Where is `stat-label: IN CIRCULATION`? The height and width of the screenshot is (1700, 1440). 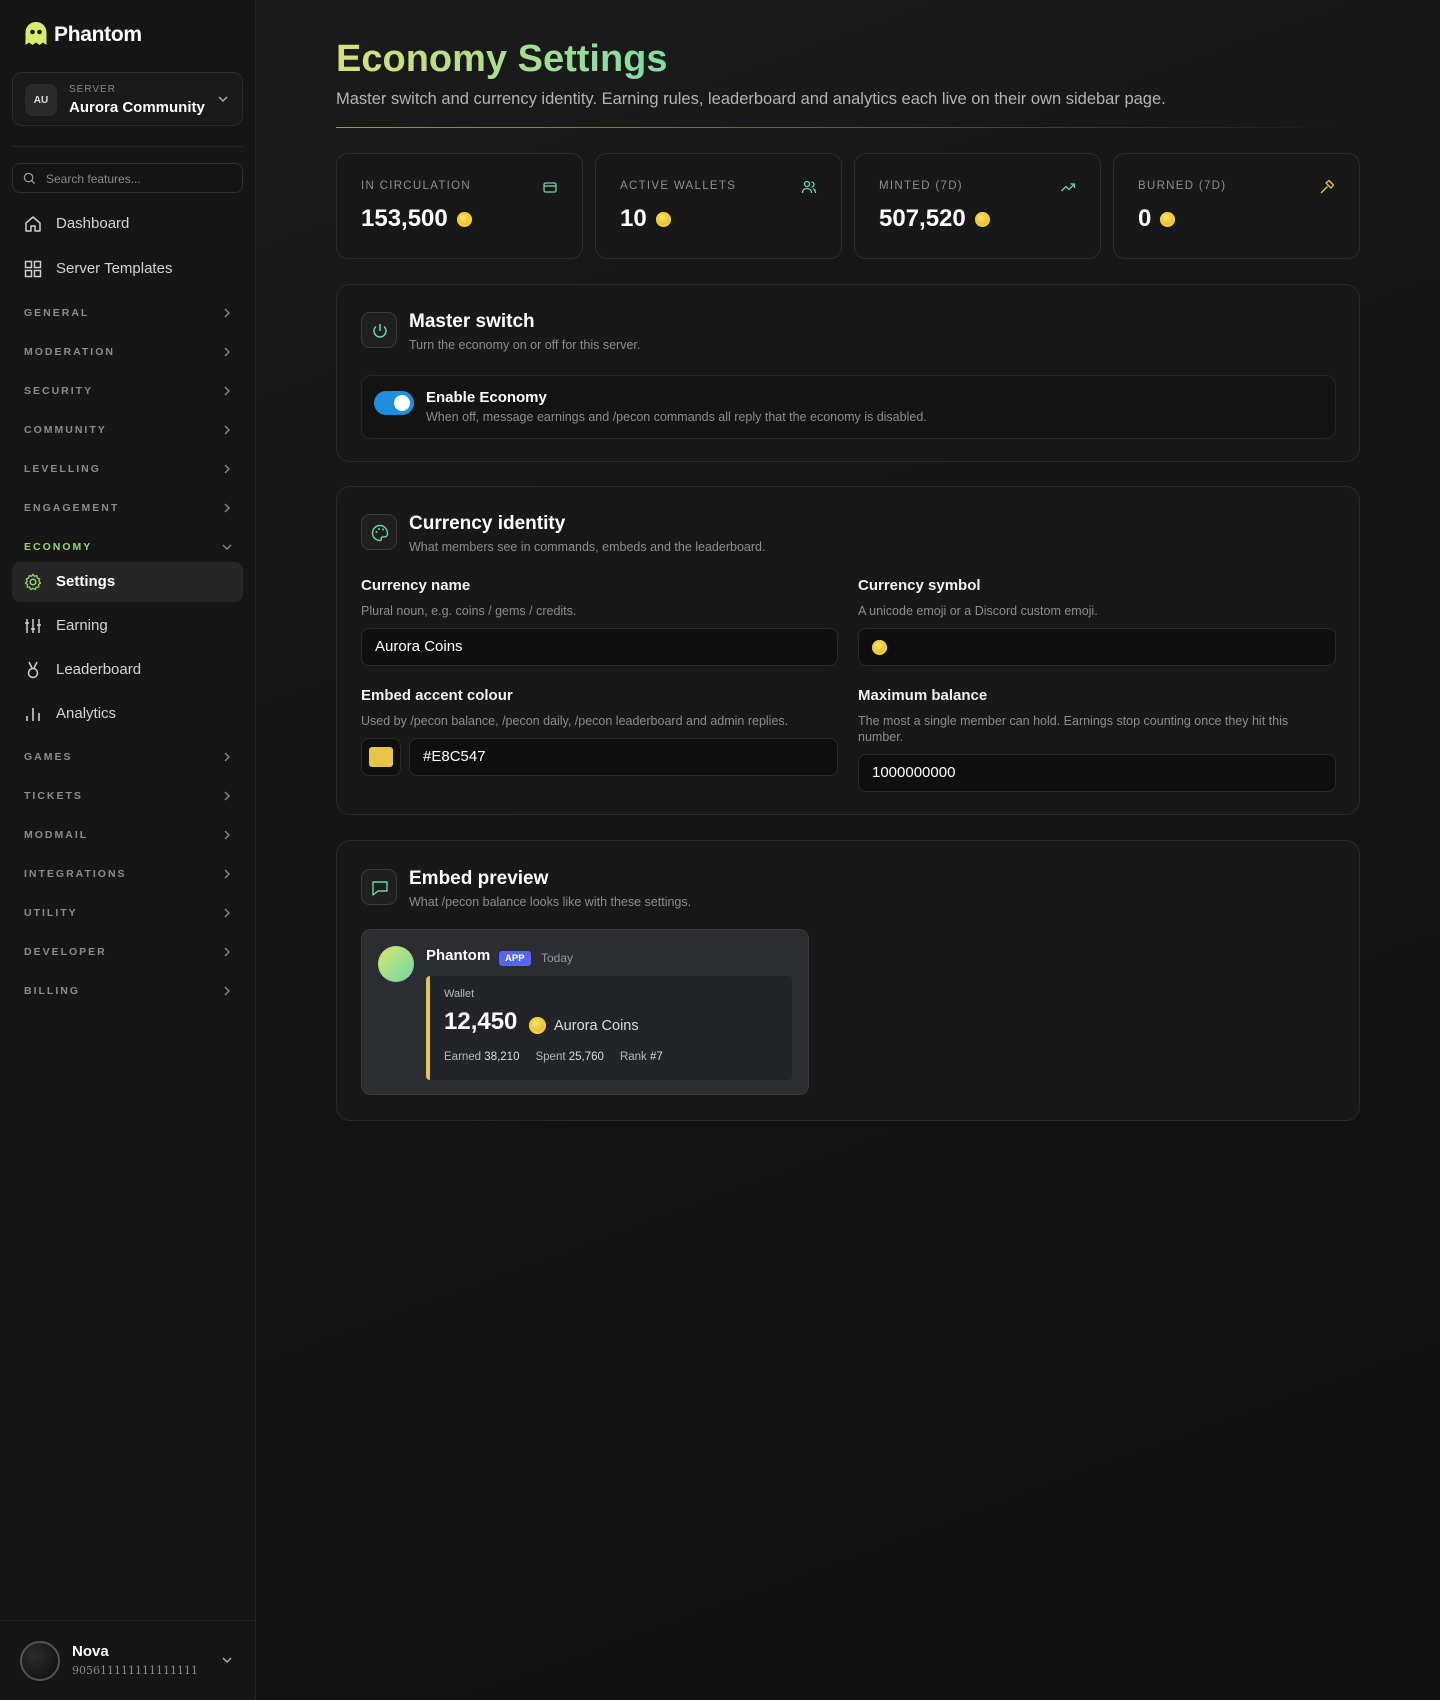 stat-label: IN CIRCULATION is located at coordinates (416, 186).